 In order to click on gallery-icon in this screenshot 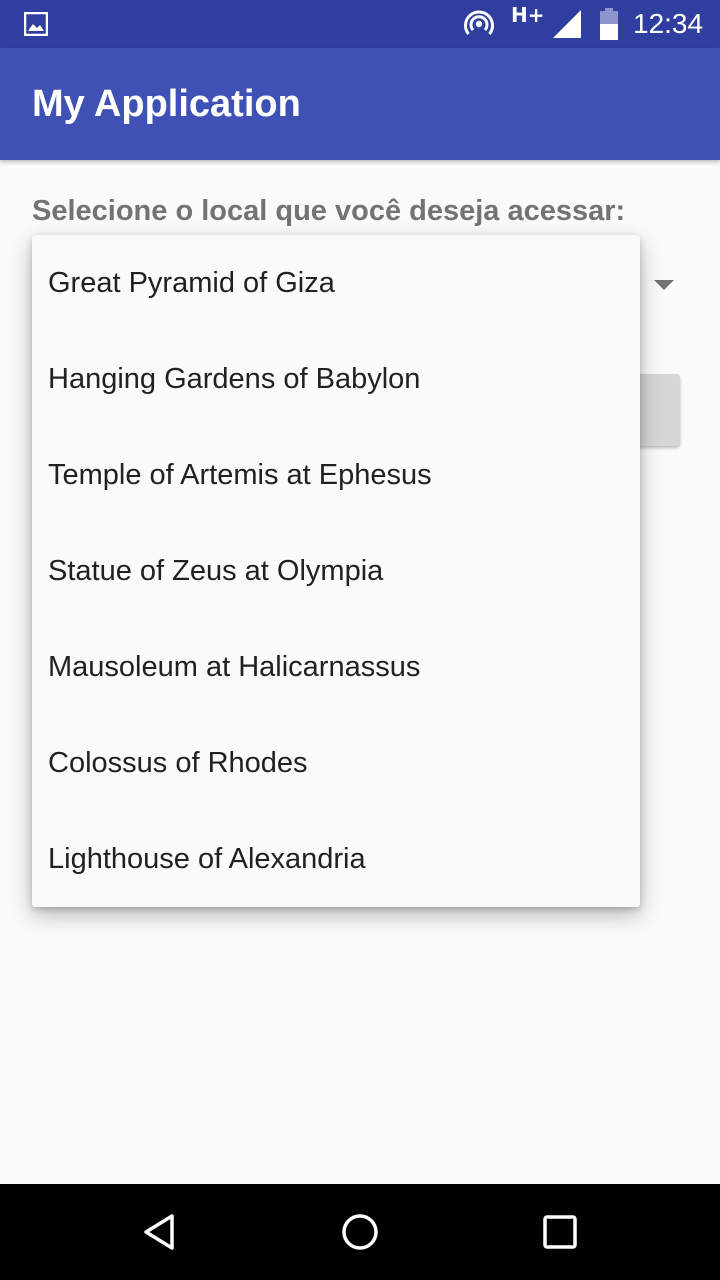, I will do `click(36, 24)`.